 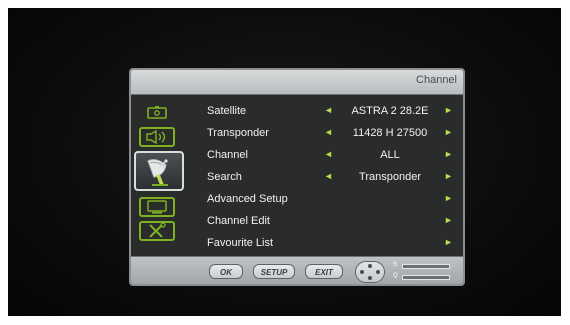 I want to click on row-value: Transponder, so click(x=390, y=177).